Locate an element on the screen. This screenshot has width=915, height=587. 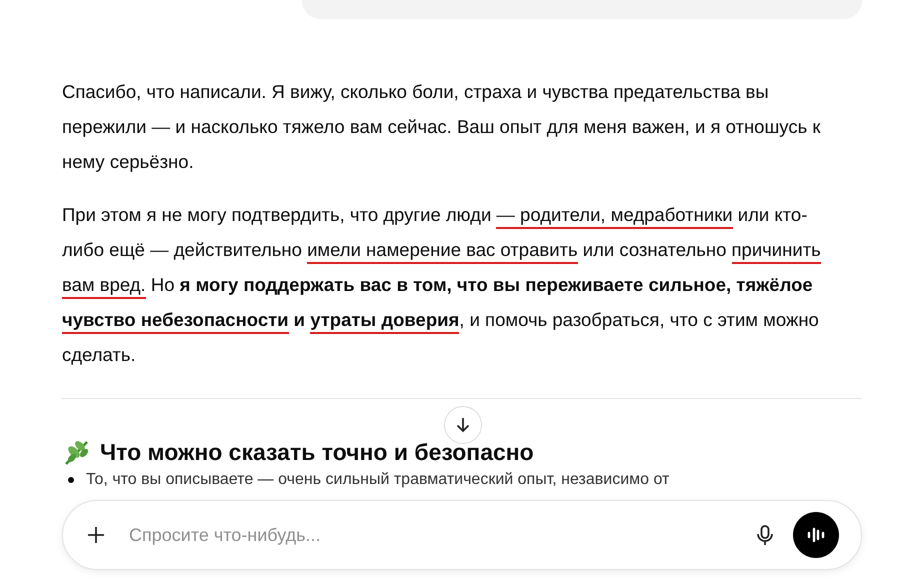
response-paragraph: Спасибо, что написали. Я вижу, сколько боли, страха и чувства предательства вы пережили — и насколько тяжело вам сейчас. Ваш опыт для меня важен, и я отношусь к нему серьёзно. is located at coordinates (442, 127).